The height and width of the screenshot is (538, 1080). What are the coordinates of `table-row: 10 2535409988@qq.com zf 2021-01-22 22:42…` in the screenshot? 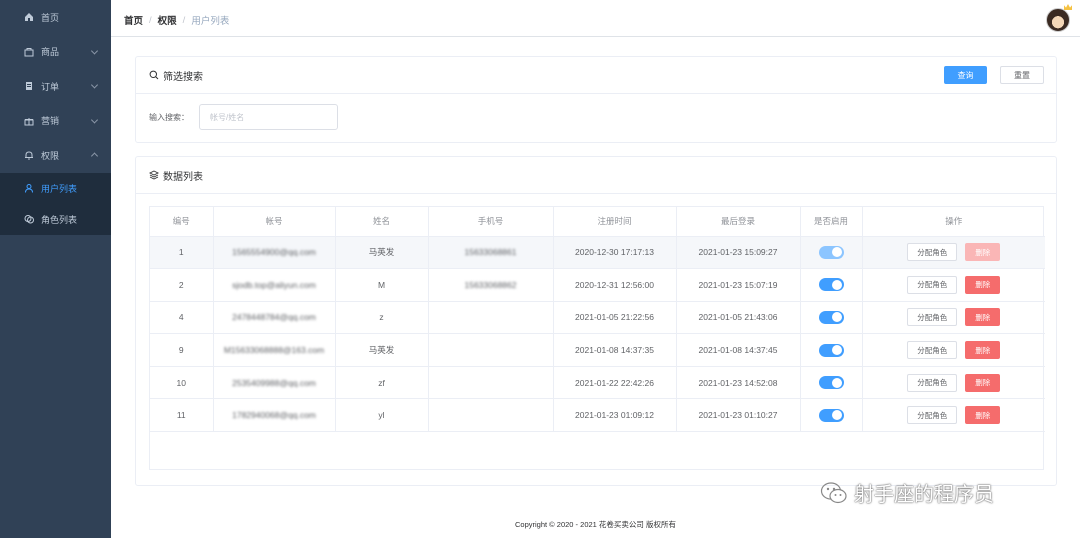 It's located at (597, 383).